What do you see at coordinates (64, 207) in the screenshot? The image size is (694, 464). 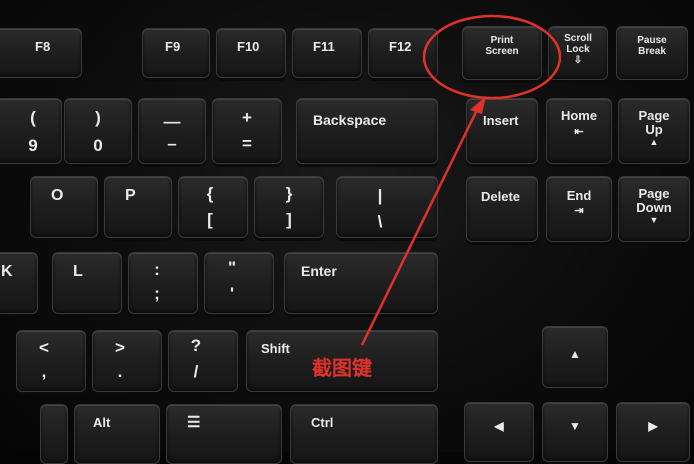 I see `key-o: O` at bounding box center [64, 207].